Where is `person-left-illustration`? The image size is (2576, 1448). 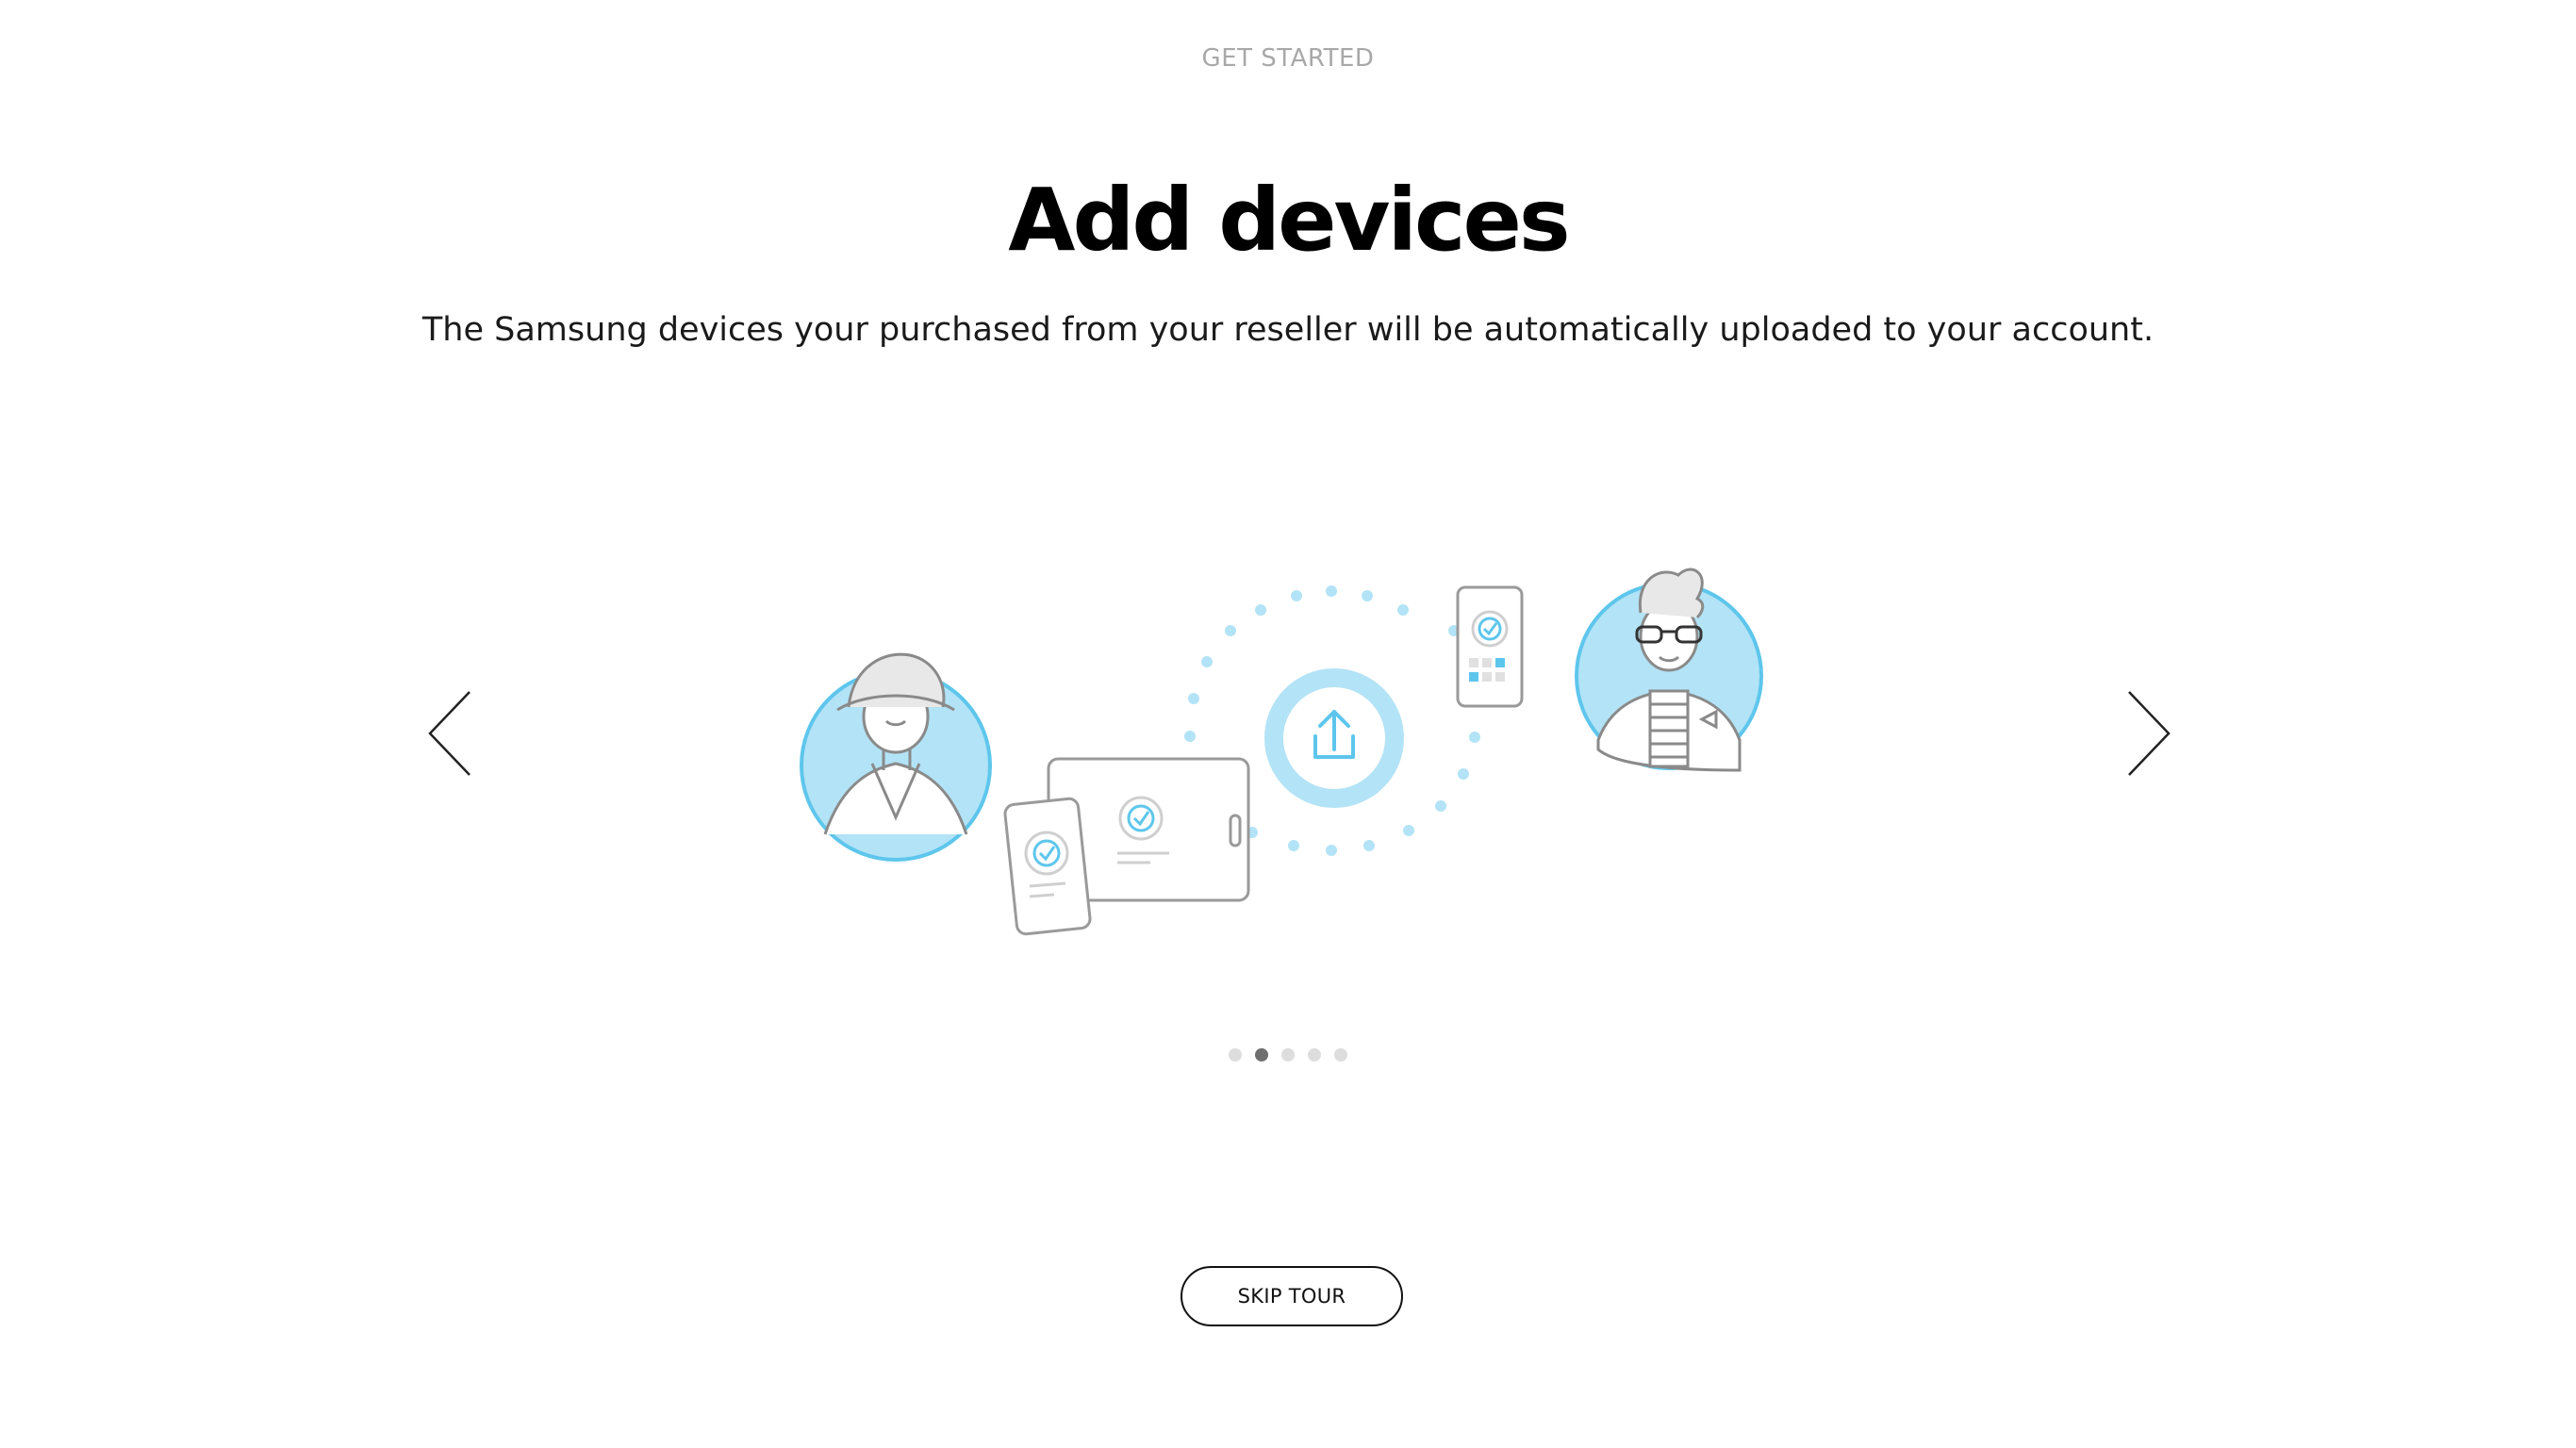
person-left-illustration is located at coordinates (896, 757).